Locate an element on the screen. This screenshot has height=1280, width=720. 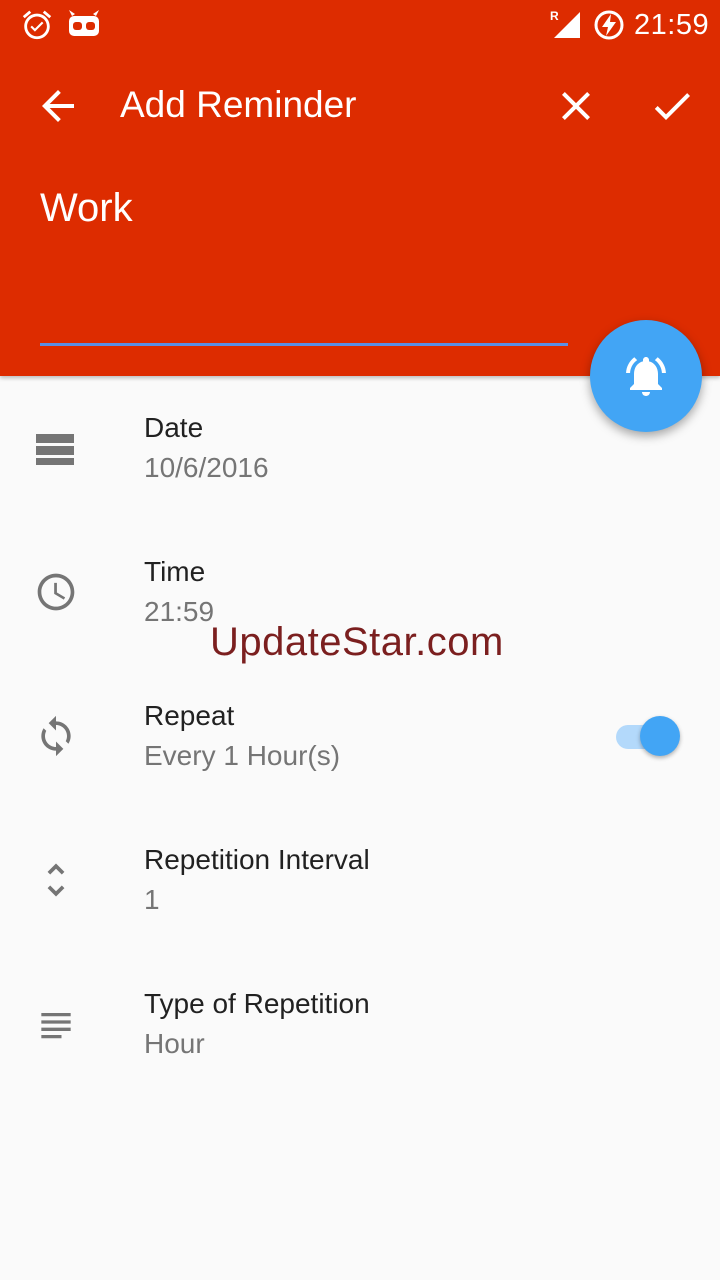
repetition-interval-row: Repetition Interval 1 is located at coordinates (360, 916).